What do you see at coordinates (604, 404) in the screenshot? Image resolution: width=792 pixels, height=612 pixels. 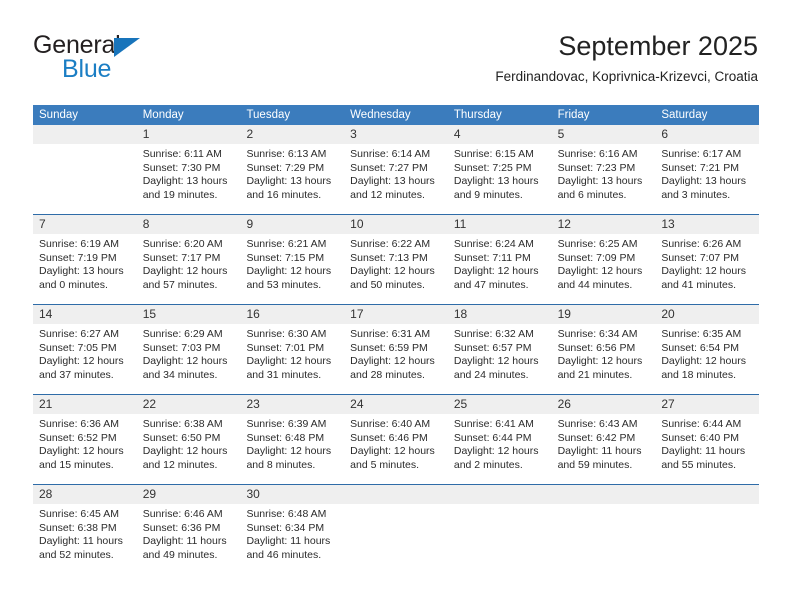 I see `day-number-26: 26` at bounding box center [604, 404].